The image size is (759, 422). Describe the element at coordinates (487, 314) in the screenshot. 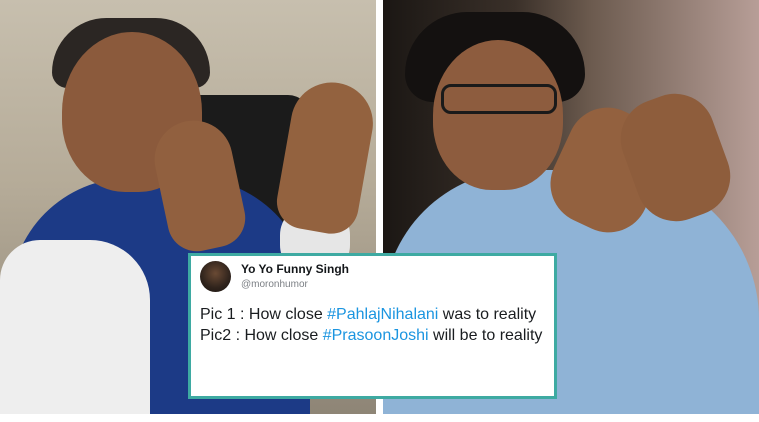

I see `tweet-text-line1-suffix: was to reality` at that location.